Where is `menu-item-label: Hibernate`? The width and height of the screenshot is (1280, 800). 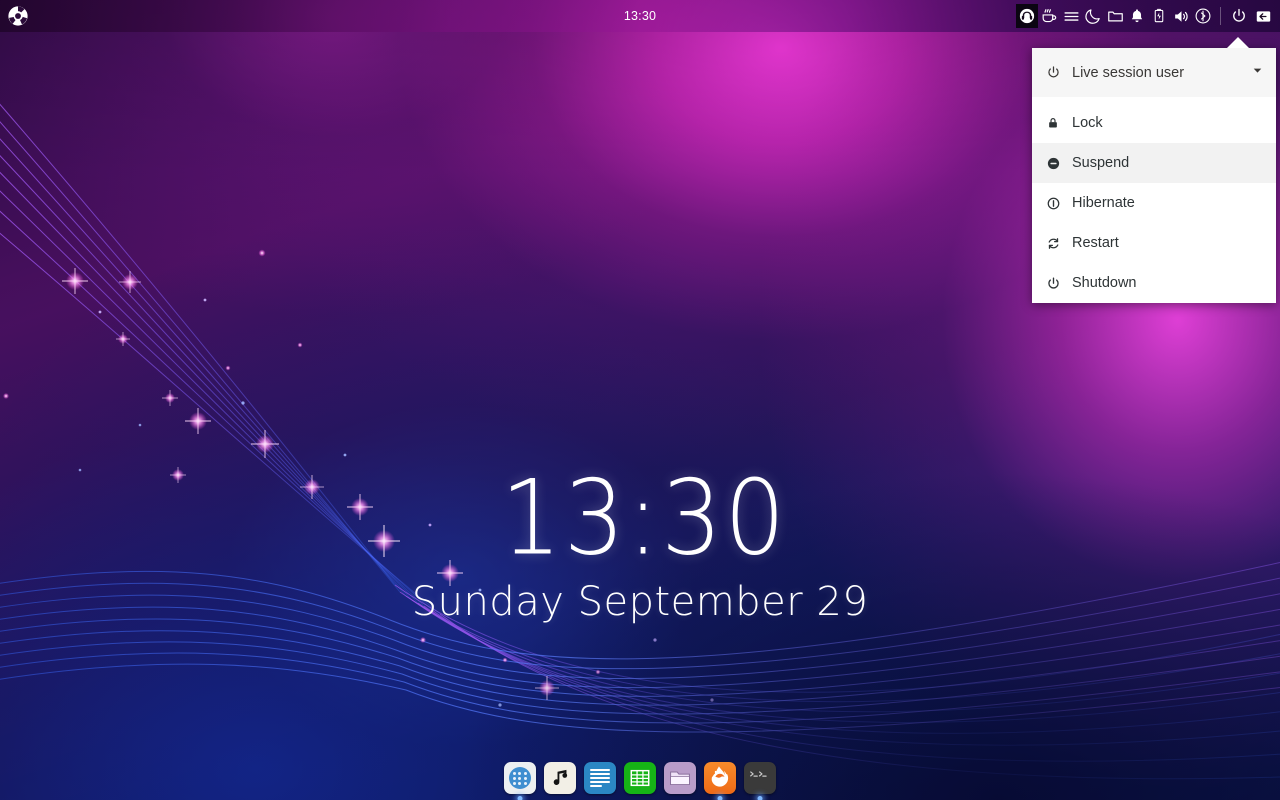
menu-item-label: Hibernate is located at coordinates (1103, 203).